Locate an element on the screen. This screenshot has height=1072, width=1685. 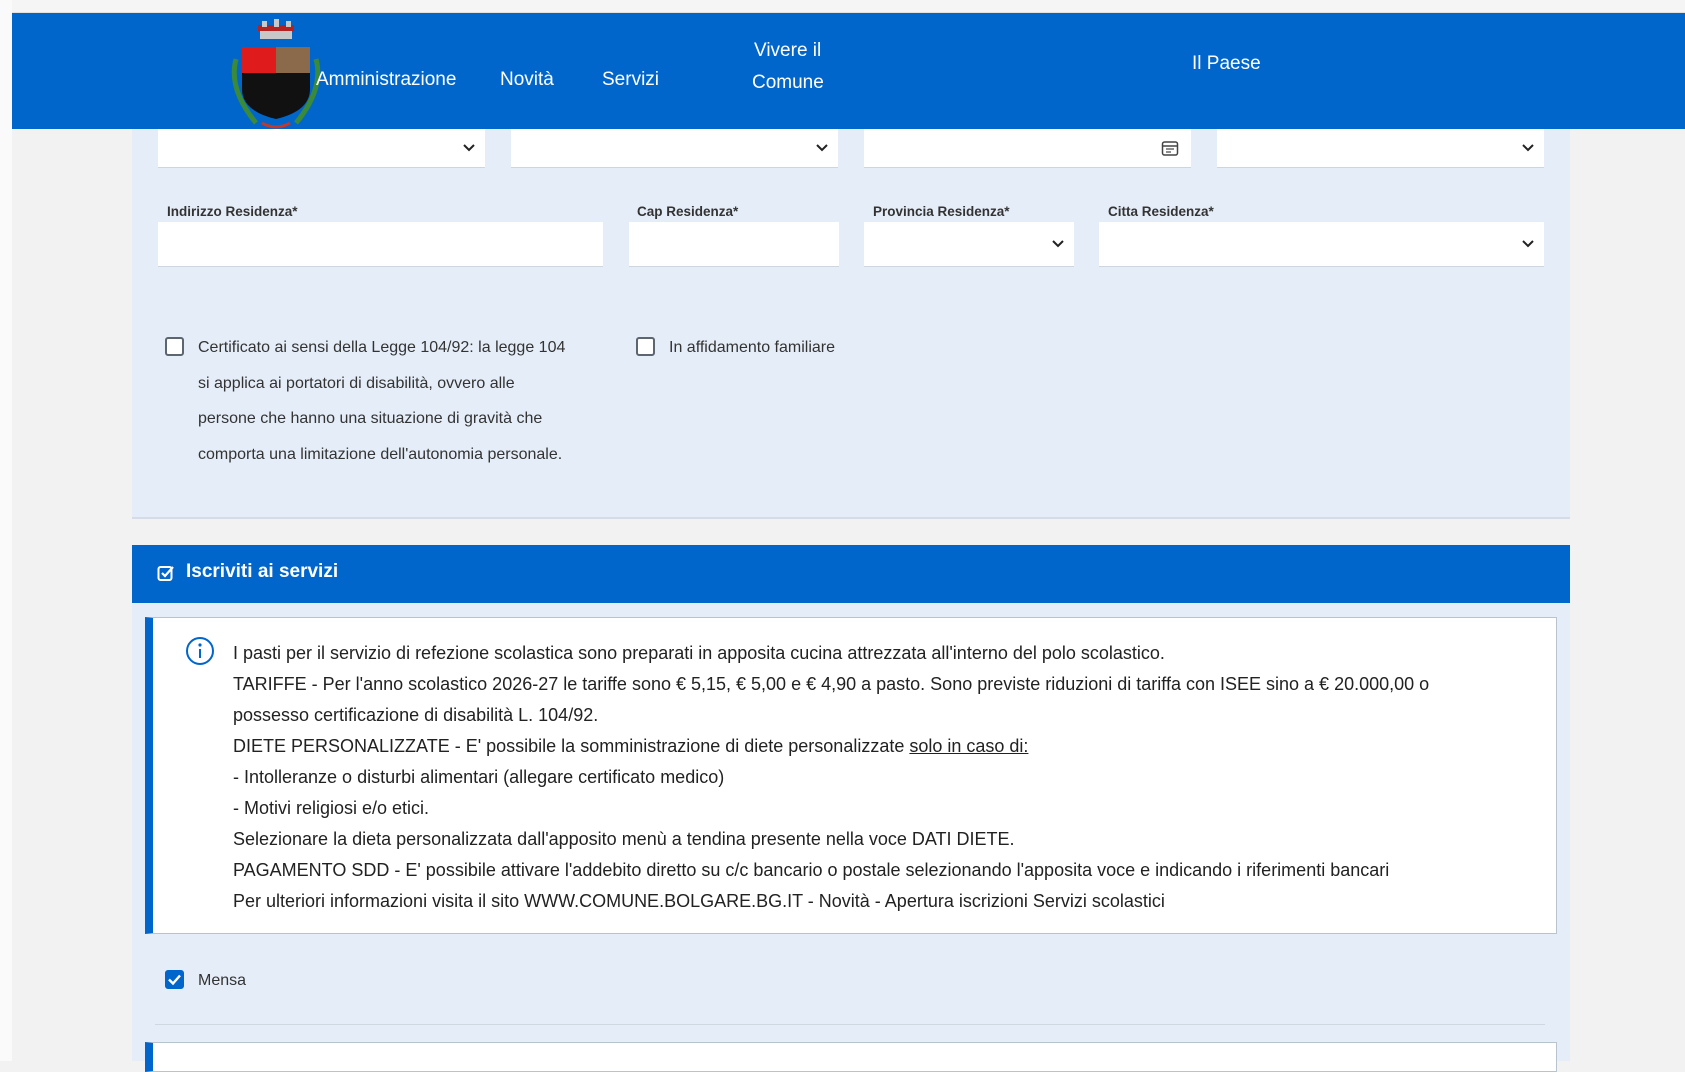
cap-residenza-input is located at coordinates (734, 244).